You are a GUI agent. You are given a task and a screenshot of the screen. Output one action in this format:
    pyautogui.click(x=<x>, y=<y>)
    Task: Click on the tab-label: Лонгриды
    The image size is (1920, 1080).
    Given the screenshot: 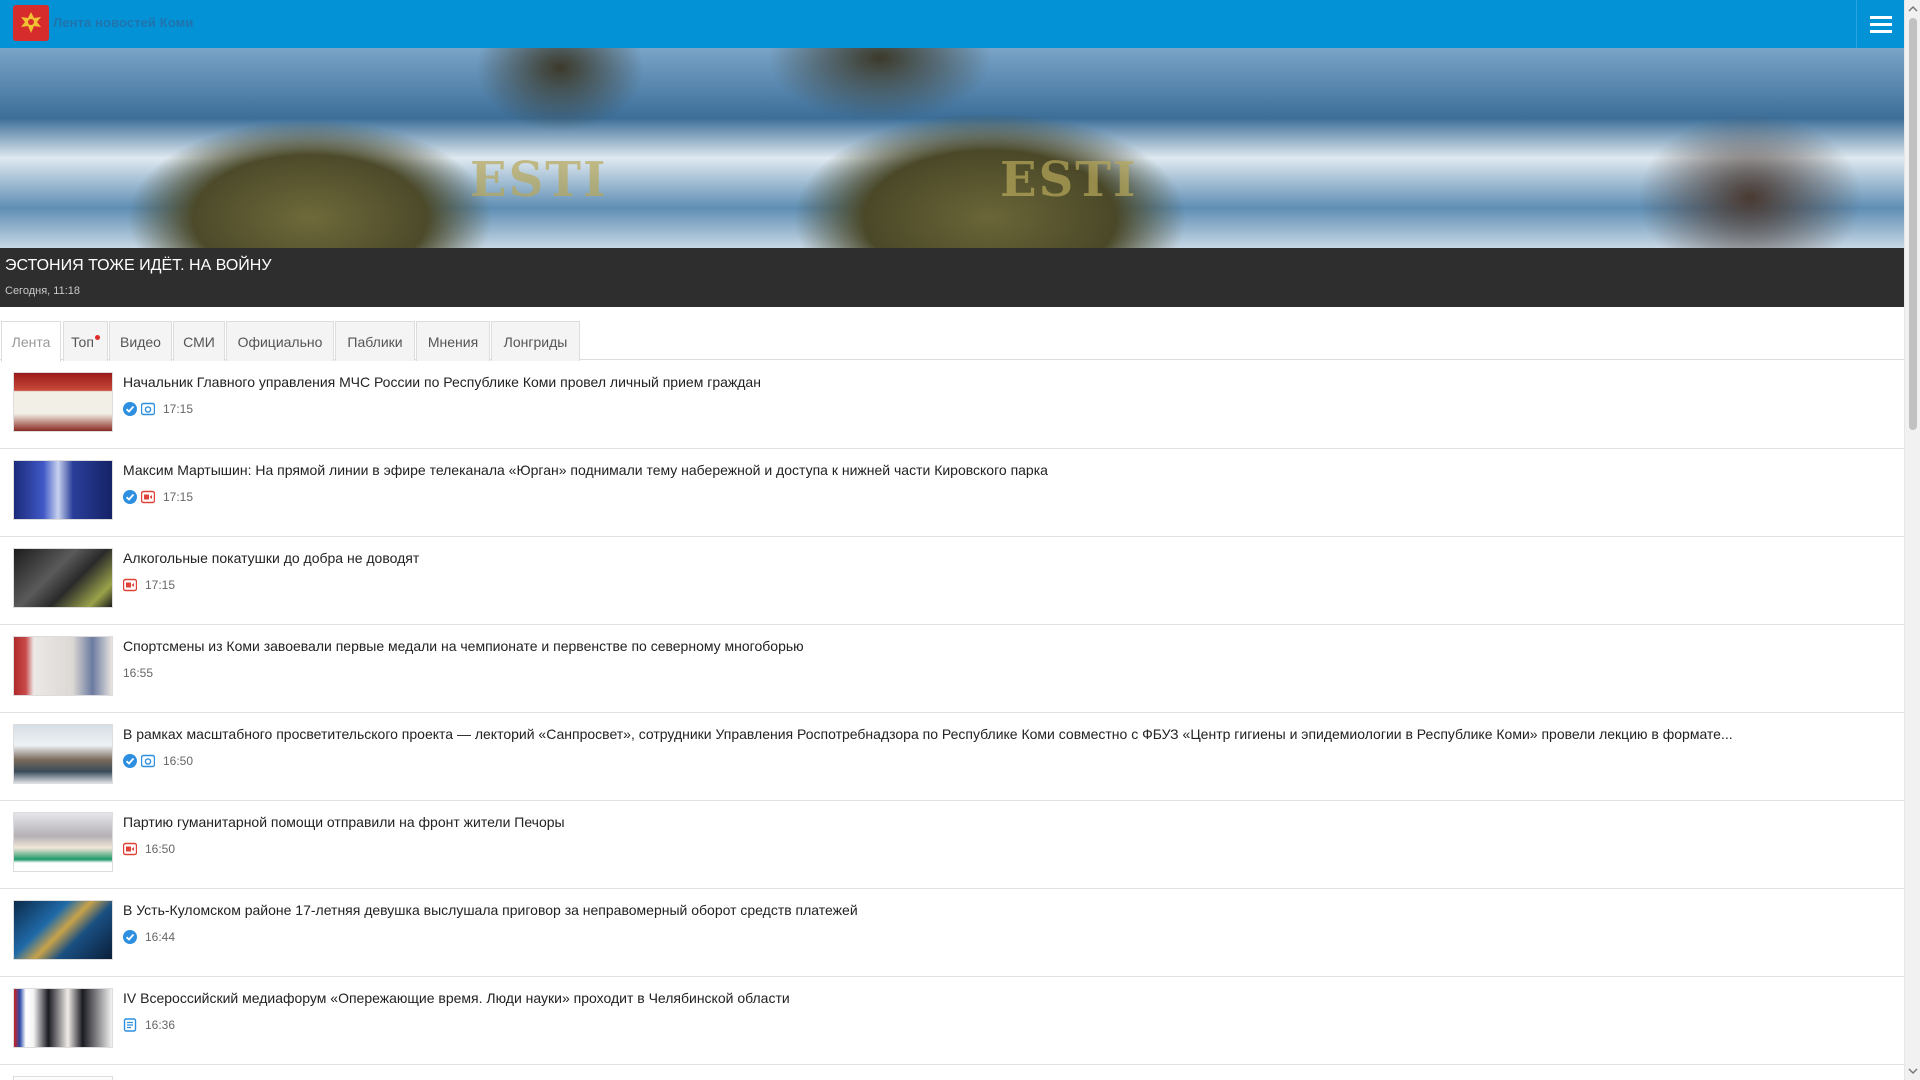 What is the action you would take?
    pyautogui.click(x=535, y=341)
    